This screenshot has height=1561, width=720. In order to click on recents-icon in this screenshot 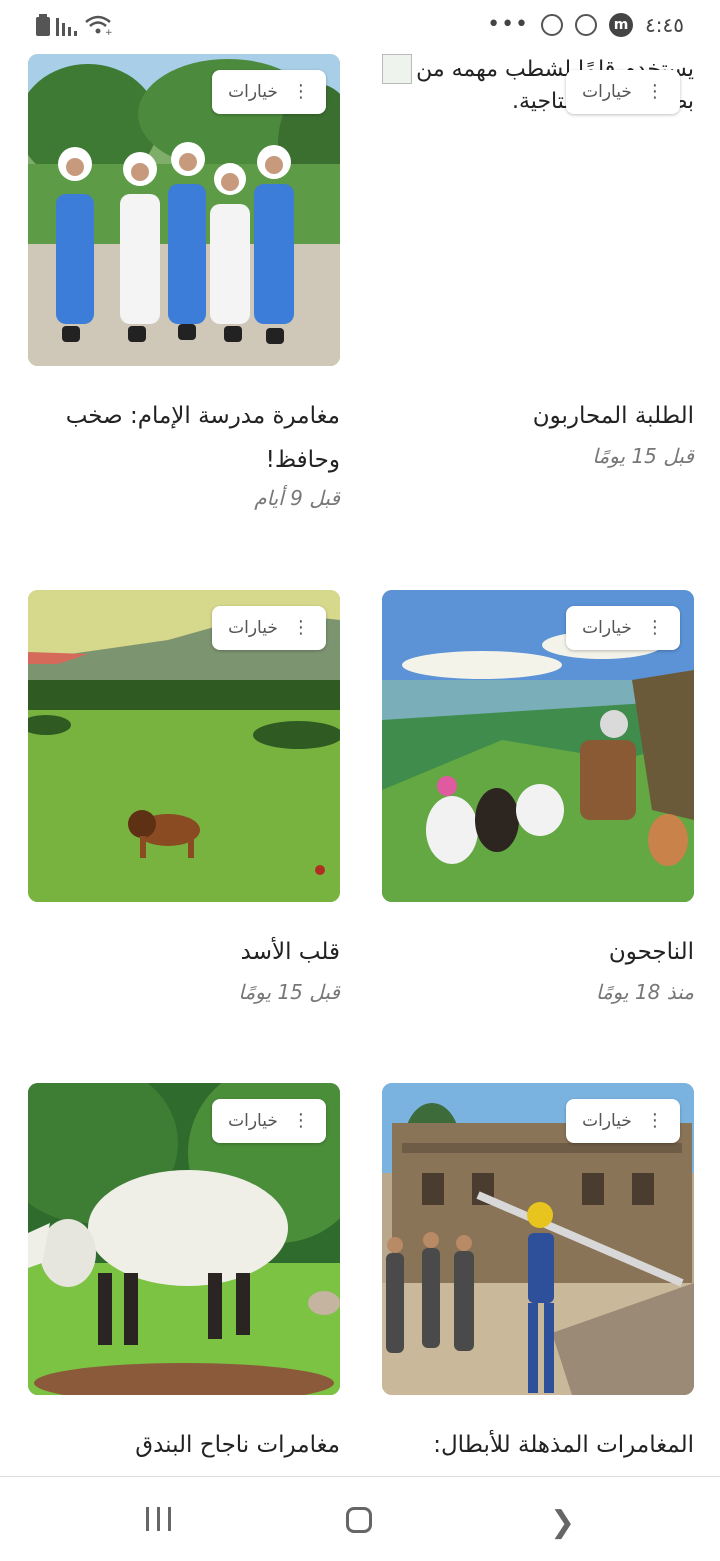, I will do `click(158, 1519)`.